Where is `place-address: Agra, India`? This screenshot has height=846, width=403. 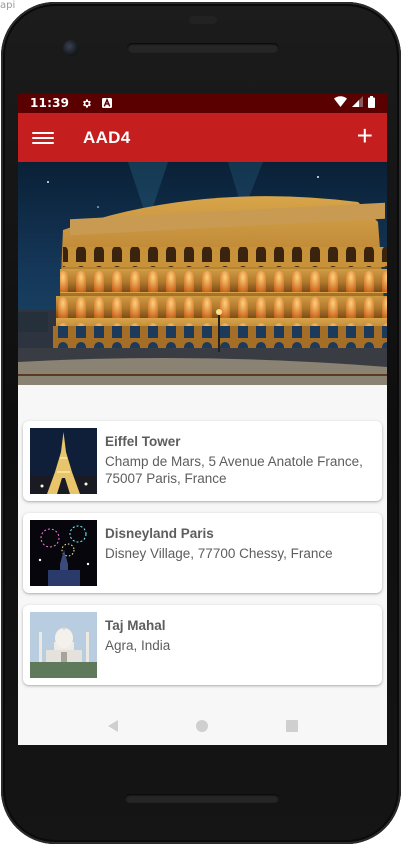 place-address: Agra, India is located at coordinates (138, 645).